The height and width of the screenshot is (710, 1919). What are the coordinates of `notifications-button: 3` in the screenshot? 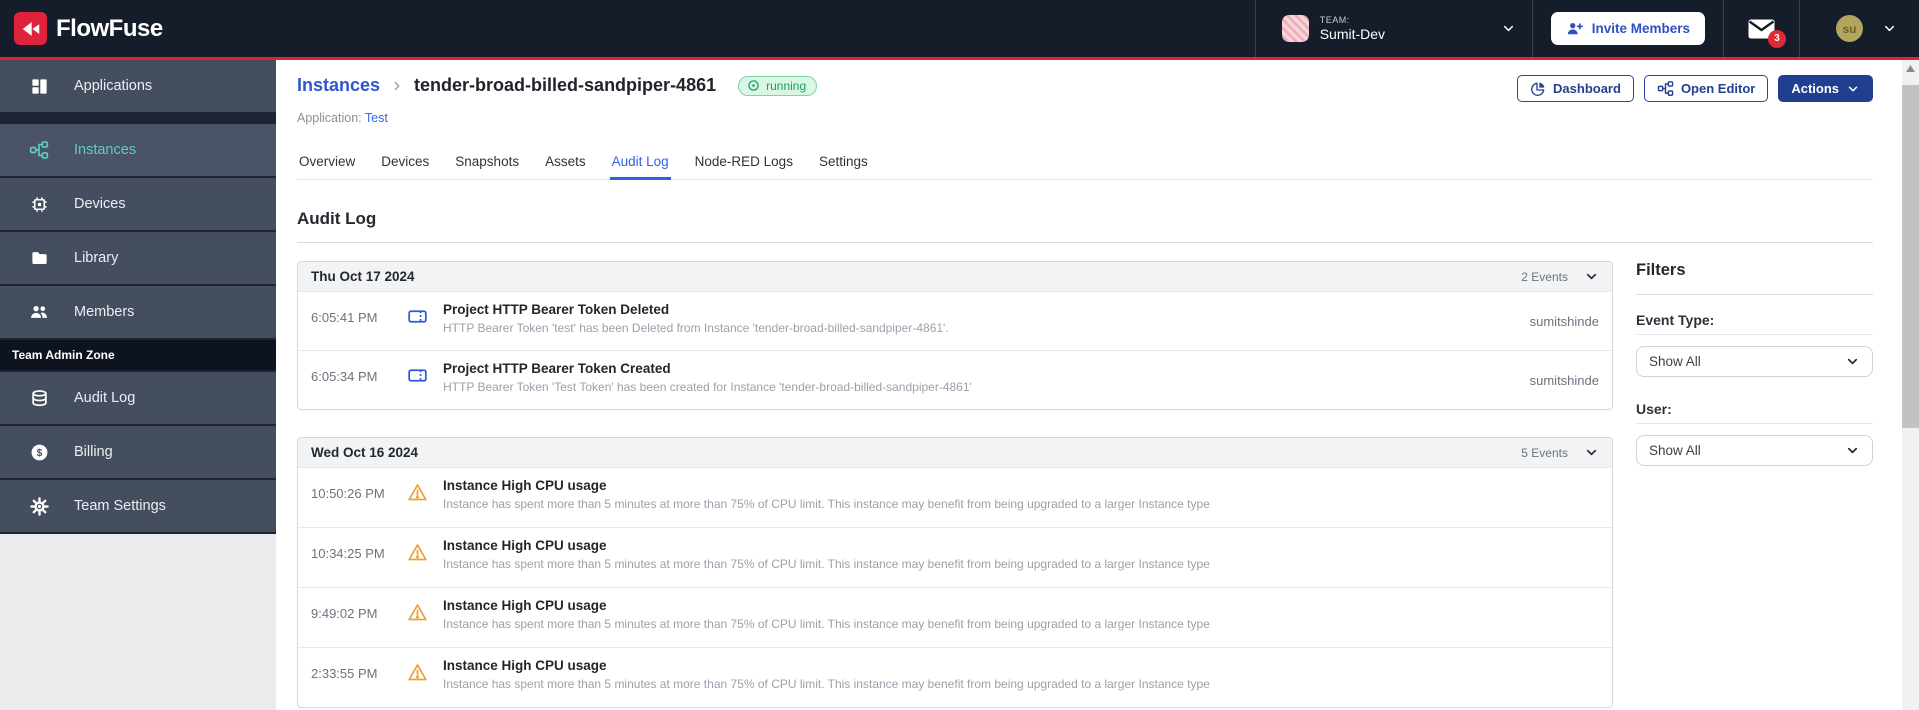 It's located at (1761, 28).